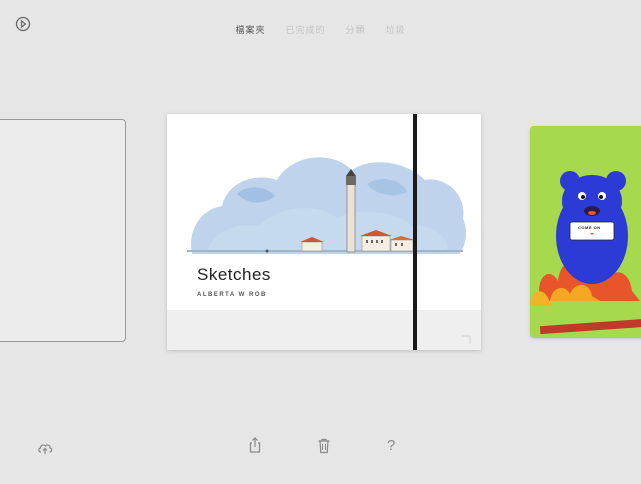  Describe the element at coordinates (356, 30) in the screenshot. I see `tab-categories: 分類` at that location.